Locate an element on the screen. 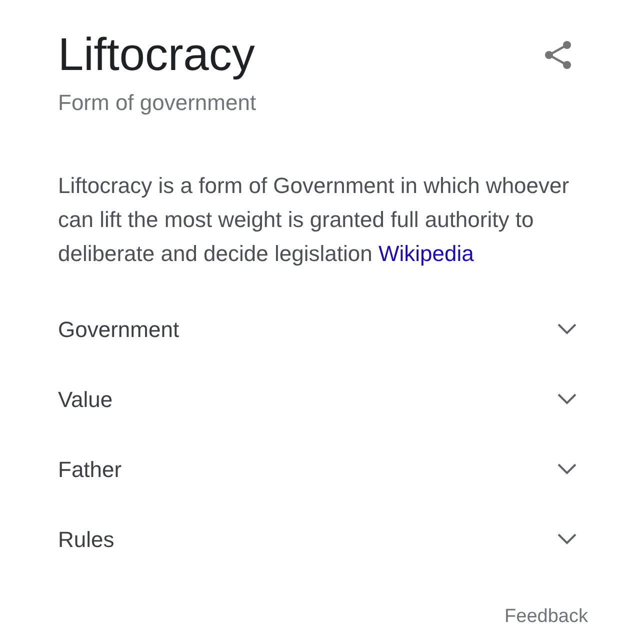 The height and width of the screenshot is (632, 640). description-text: Liftocracy is a form of Government in which whoever can lift the most weight is granted full authority to deliberate and decide legislation Wikipedia is located at coordinates (314, 220).